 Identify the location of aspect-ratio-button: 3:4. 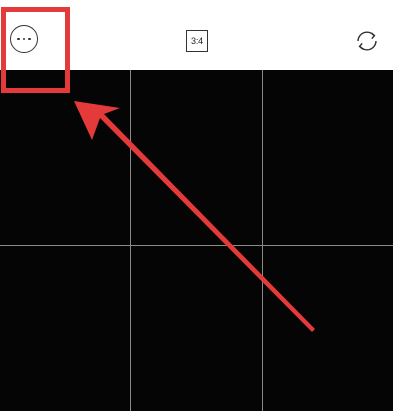
(197, 41).